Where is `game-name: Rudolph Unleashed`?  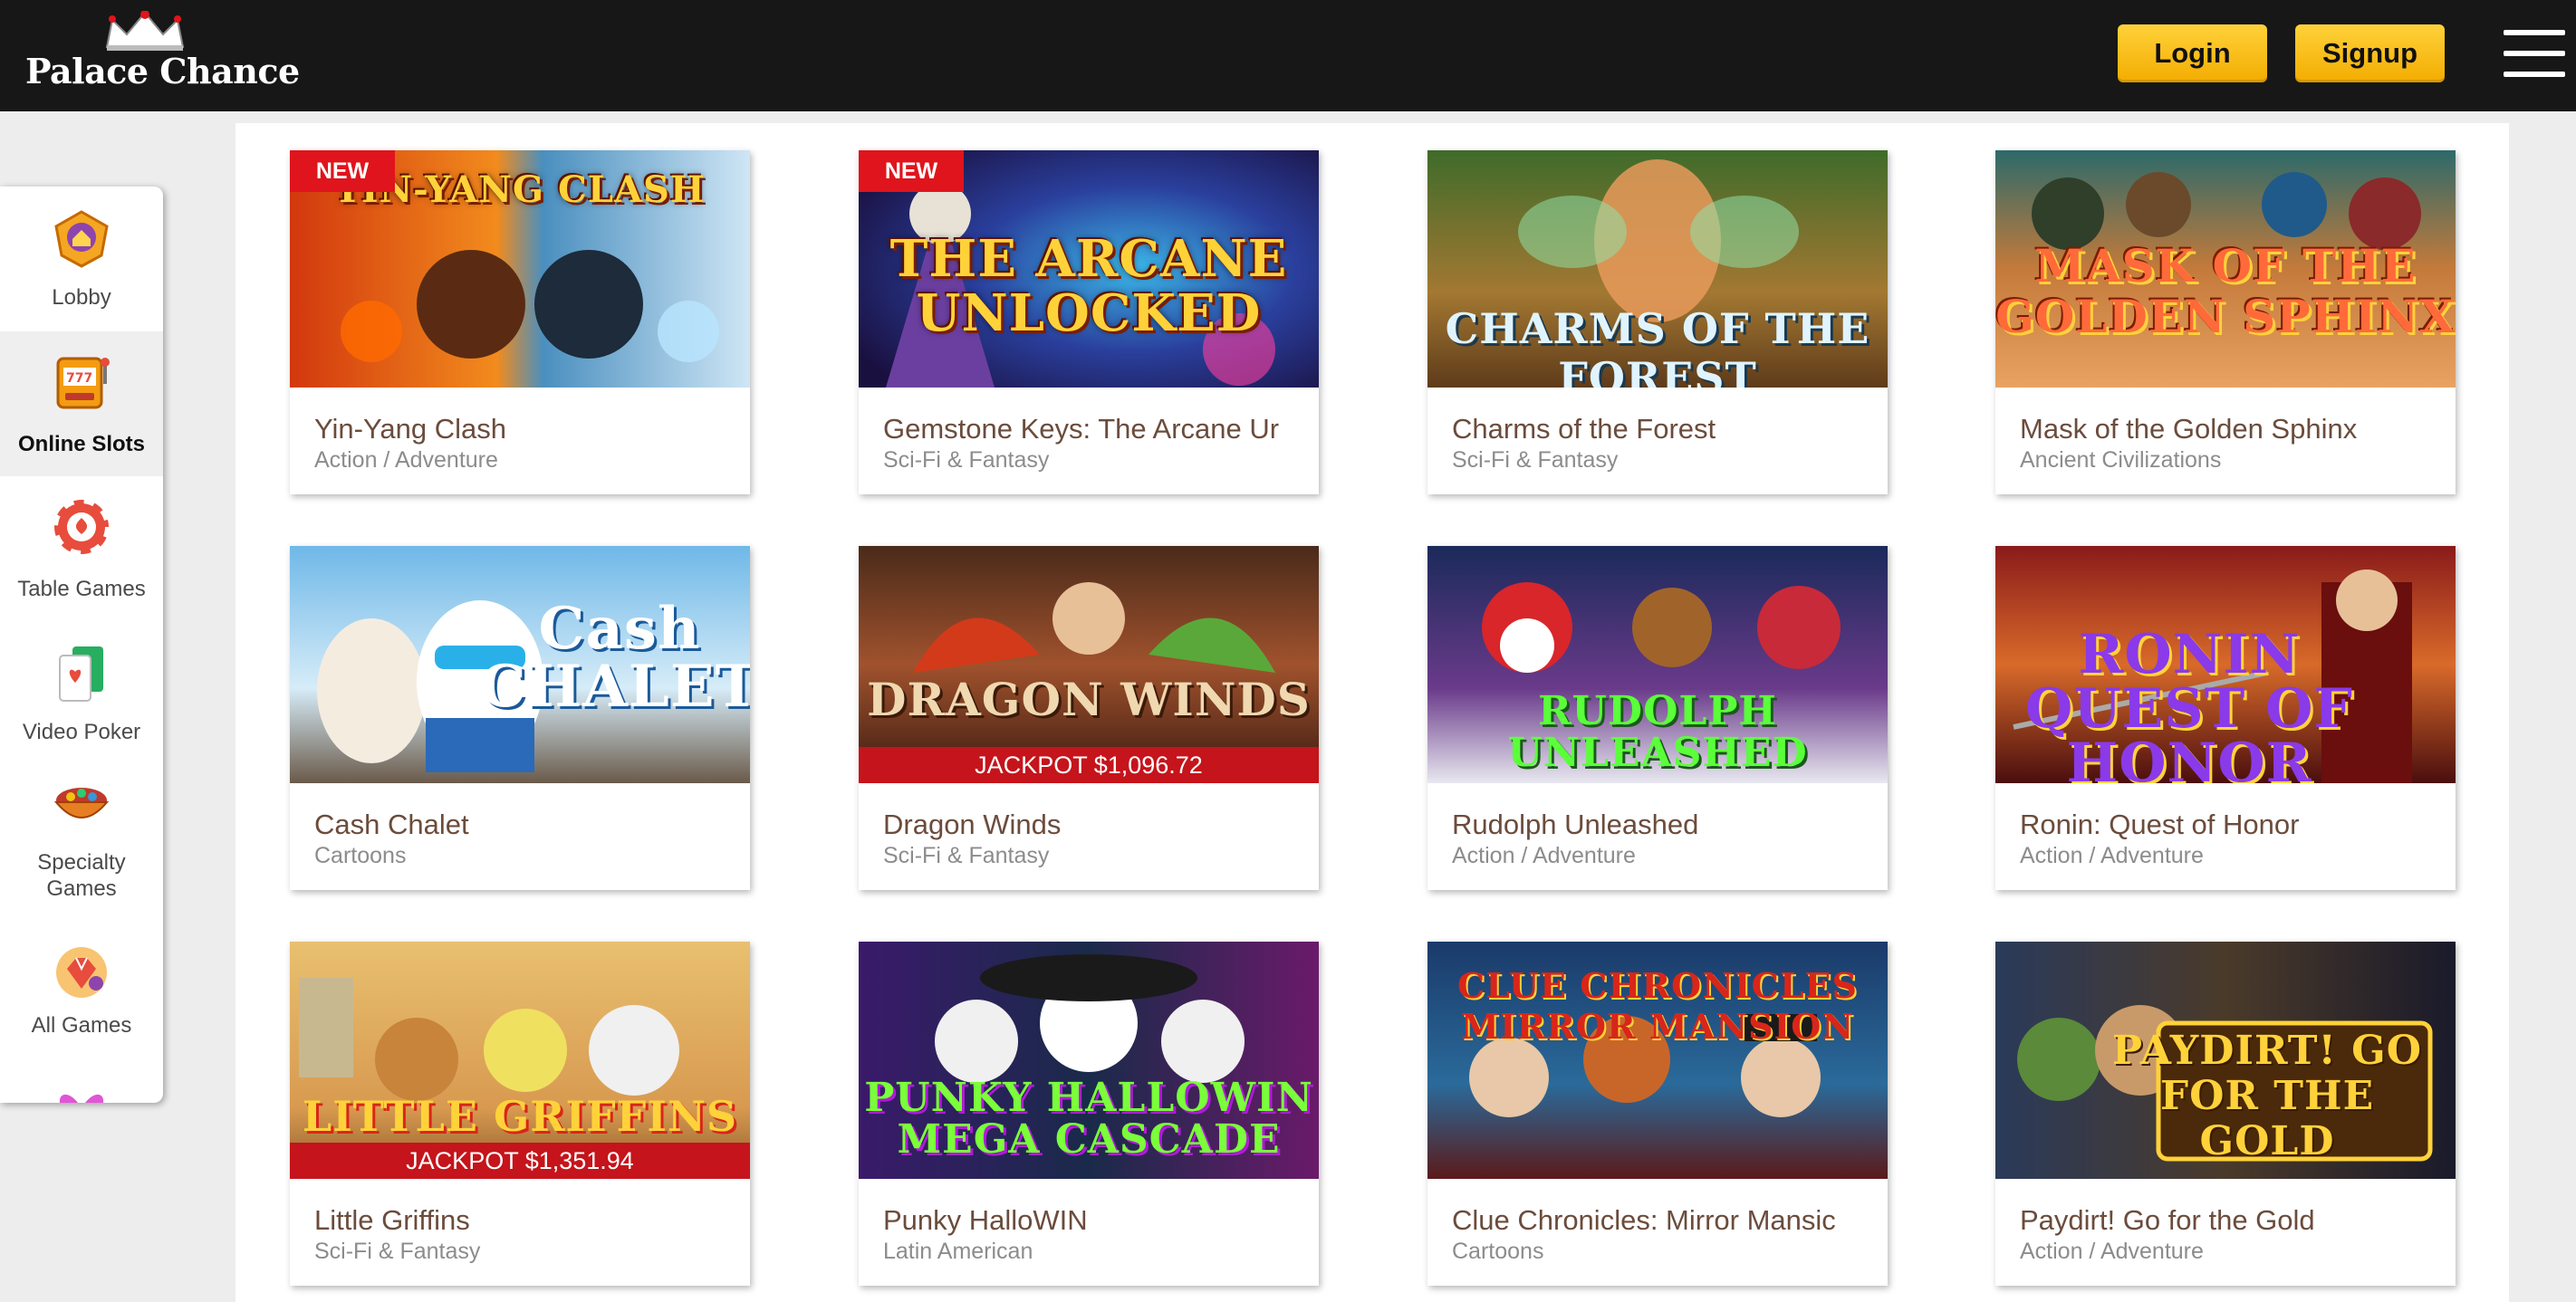
game-name: Rudolph Unleashed is located at coordinates (1575, 825).